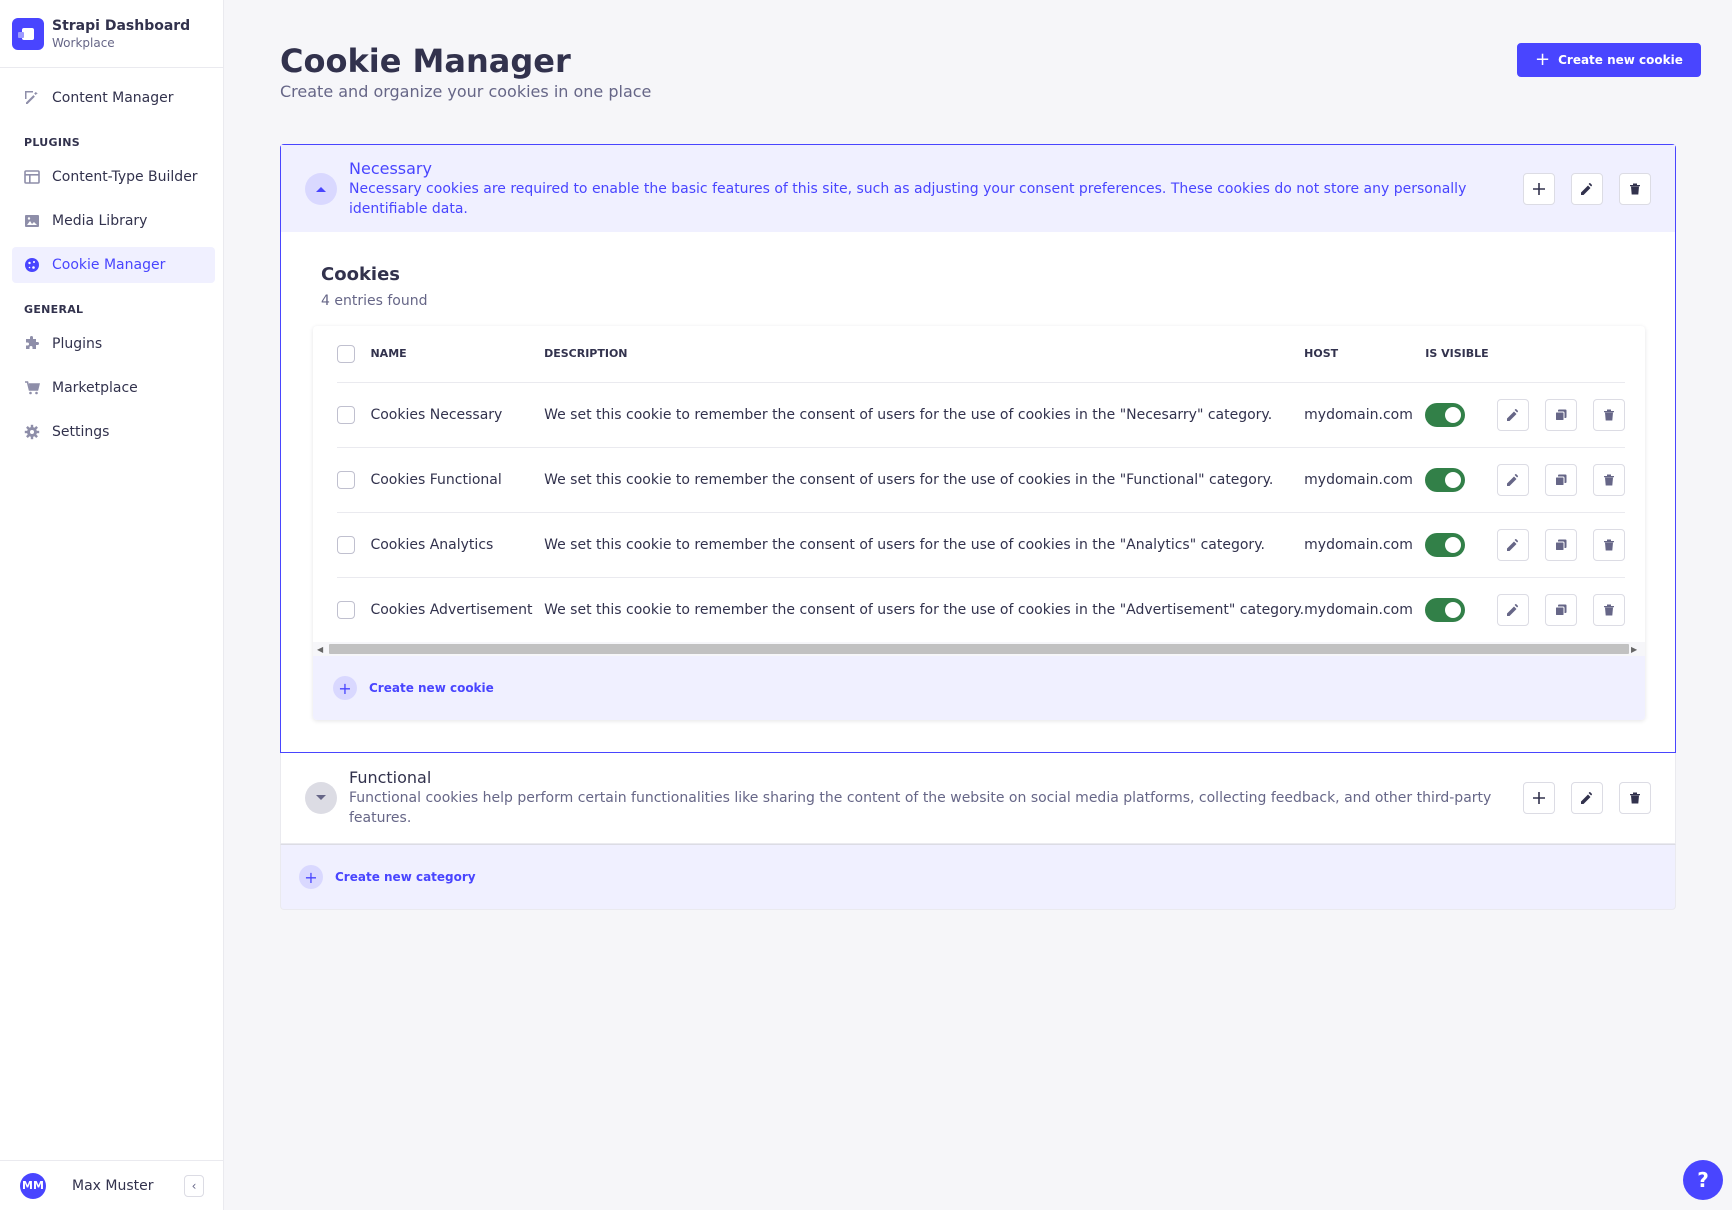 This screenshot has width=1732, height=1210. I want to click on duplicate-icon, so click(1561, 415).